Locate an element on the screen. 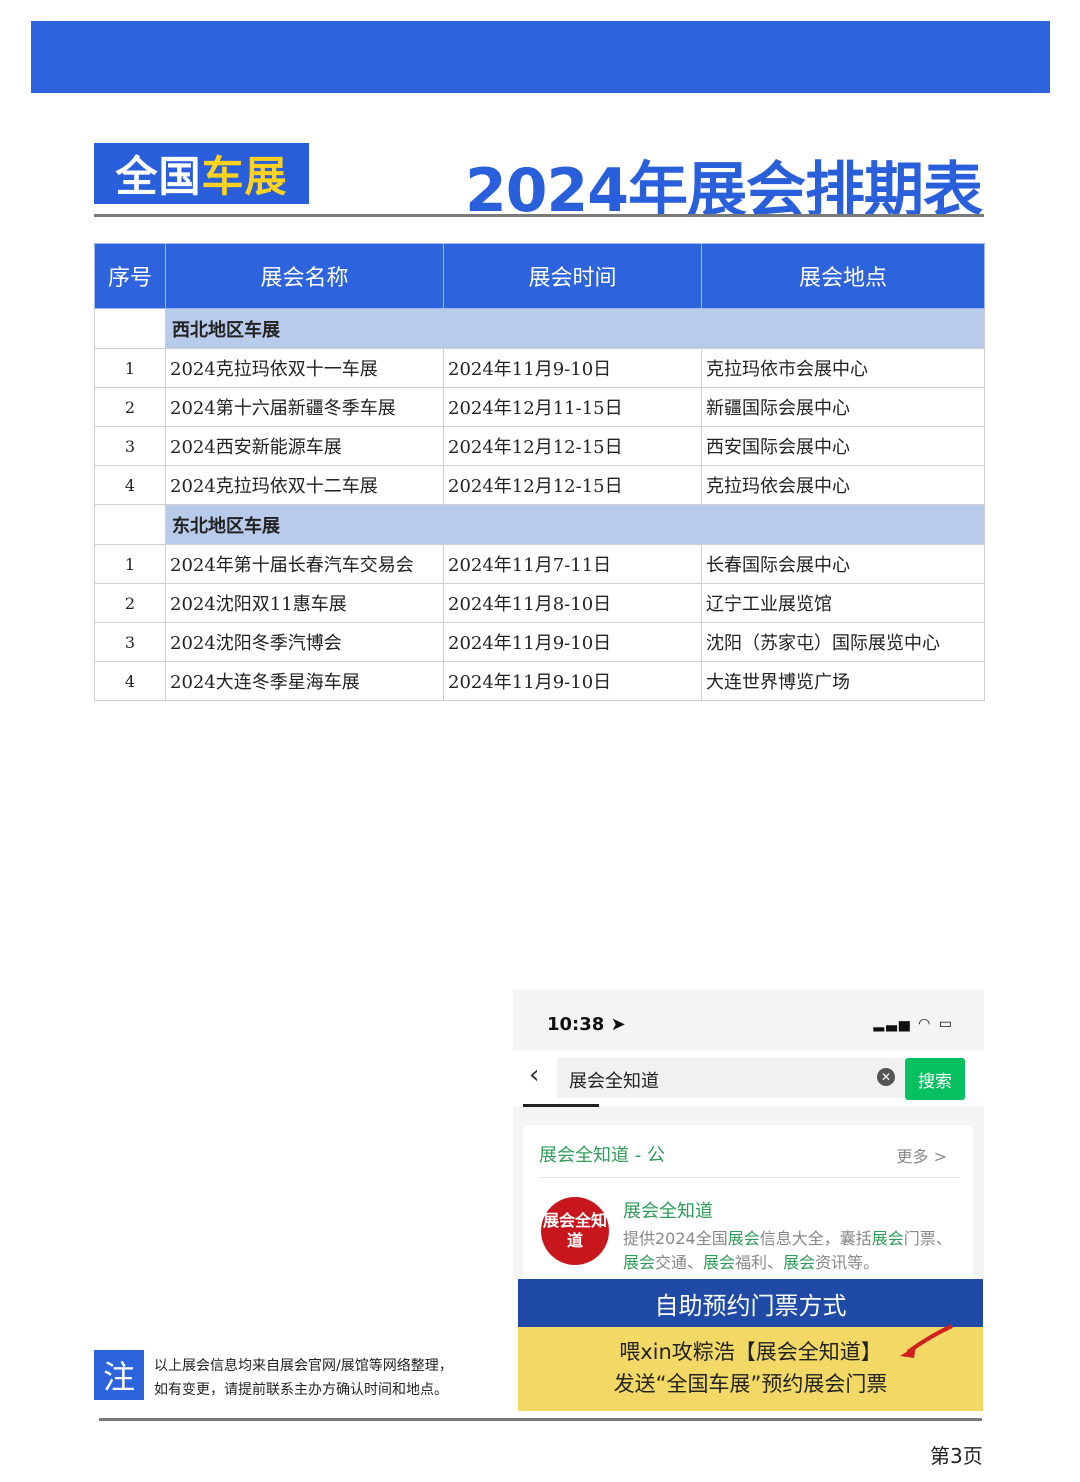 The width and height of the screenshot is (1080, 1482). table-row: 1 2024年第十届长春汽车交易会 2024年11月7-11日 长春国际会展中心 is located at coordinates (539, 564).